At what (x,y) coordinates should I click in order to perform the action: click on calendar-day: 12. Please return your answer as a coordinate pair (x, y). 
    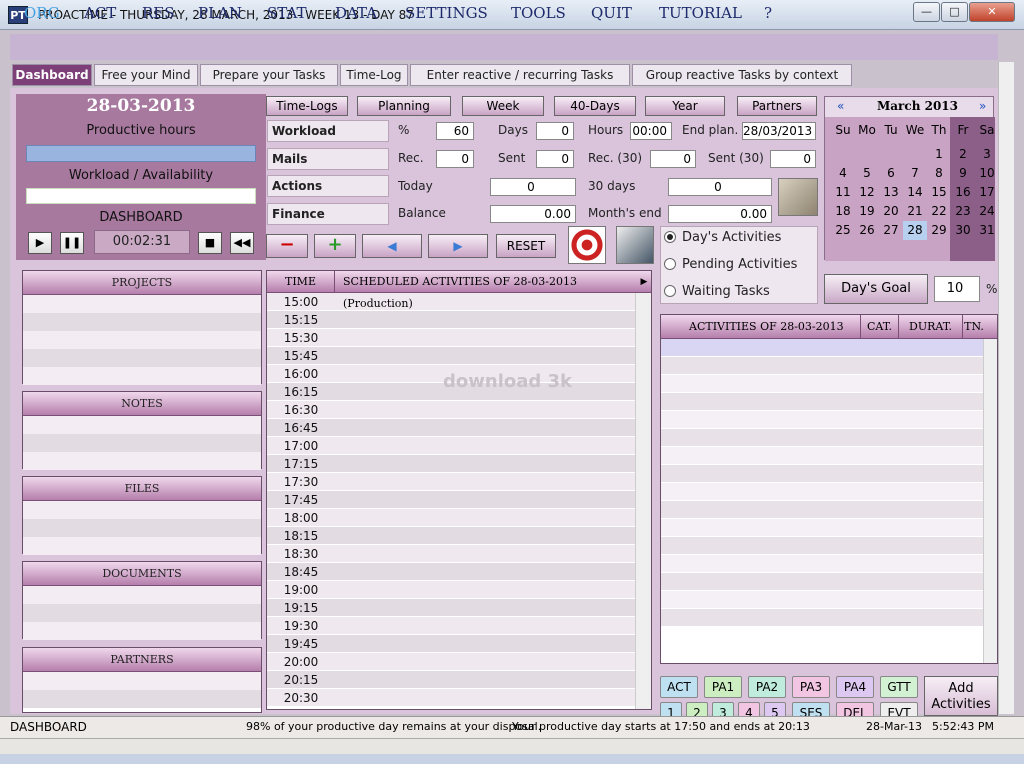
    Looking at the image, I should click on (867, 192).